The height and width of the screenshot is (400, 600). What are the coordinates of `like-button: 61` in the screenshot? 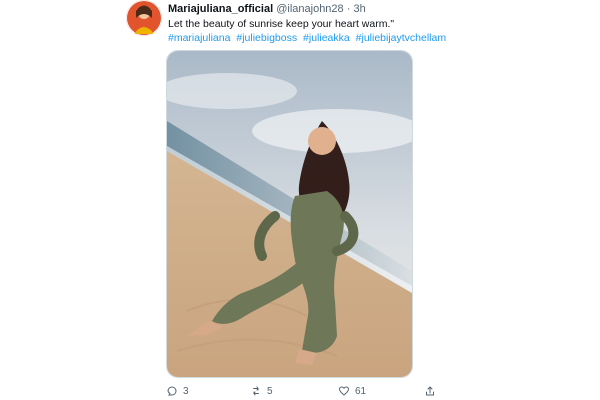 It's located at (352, 391).